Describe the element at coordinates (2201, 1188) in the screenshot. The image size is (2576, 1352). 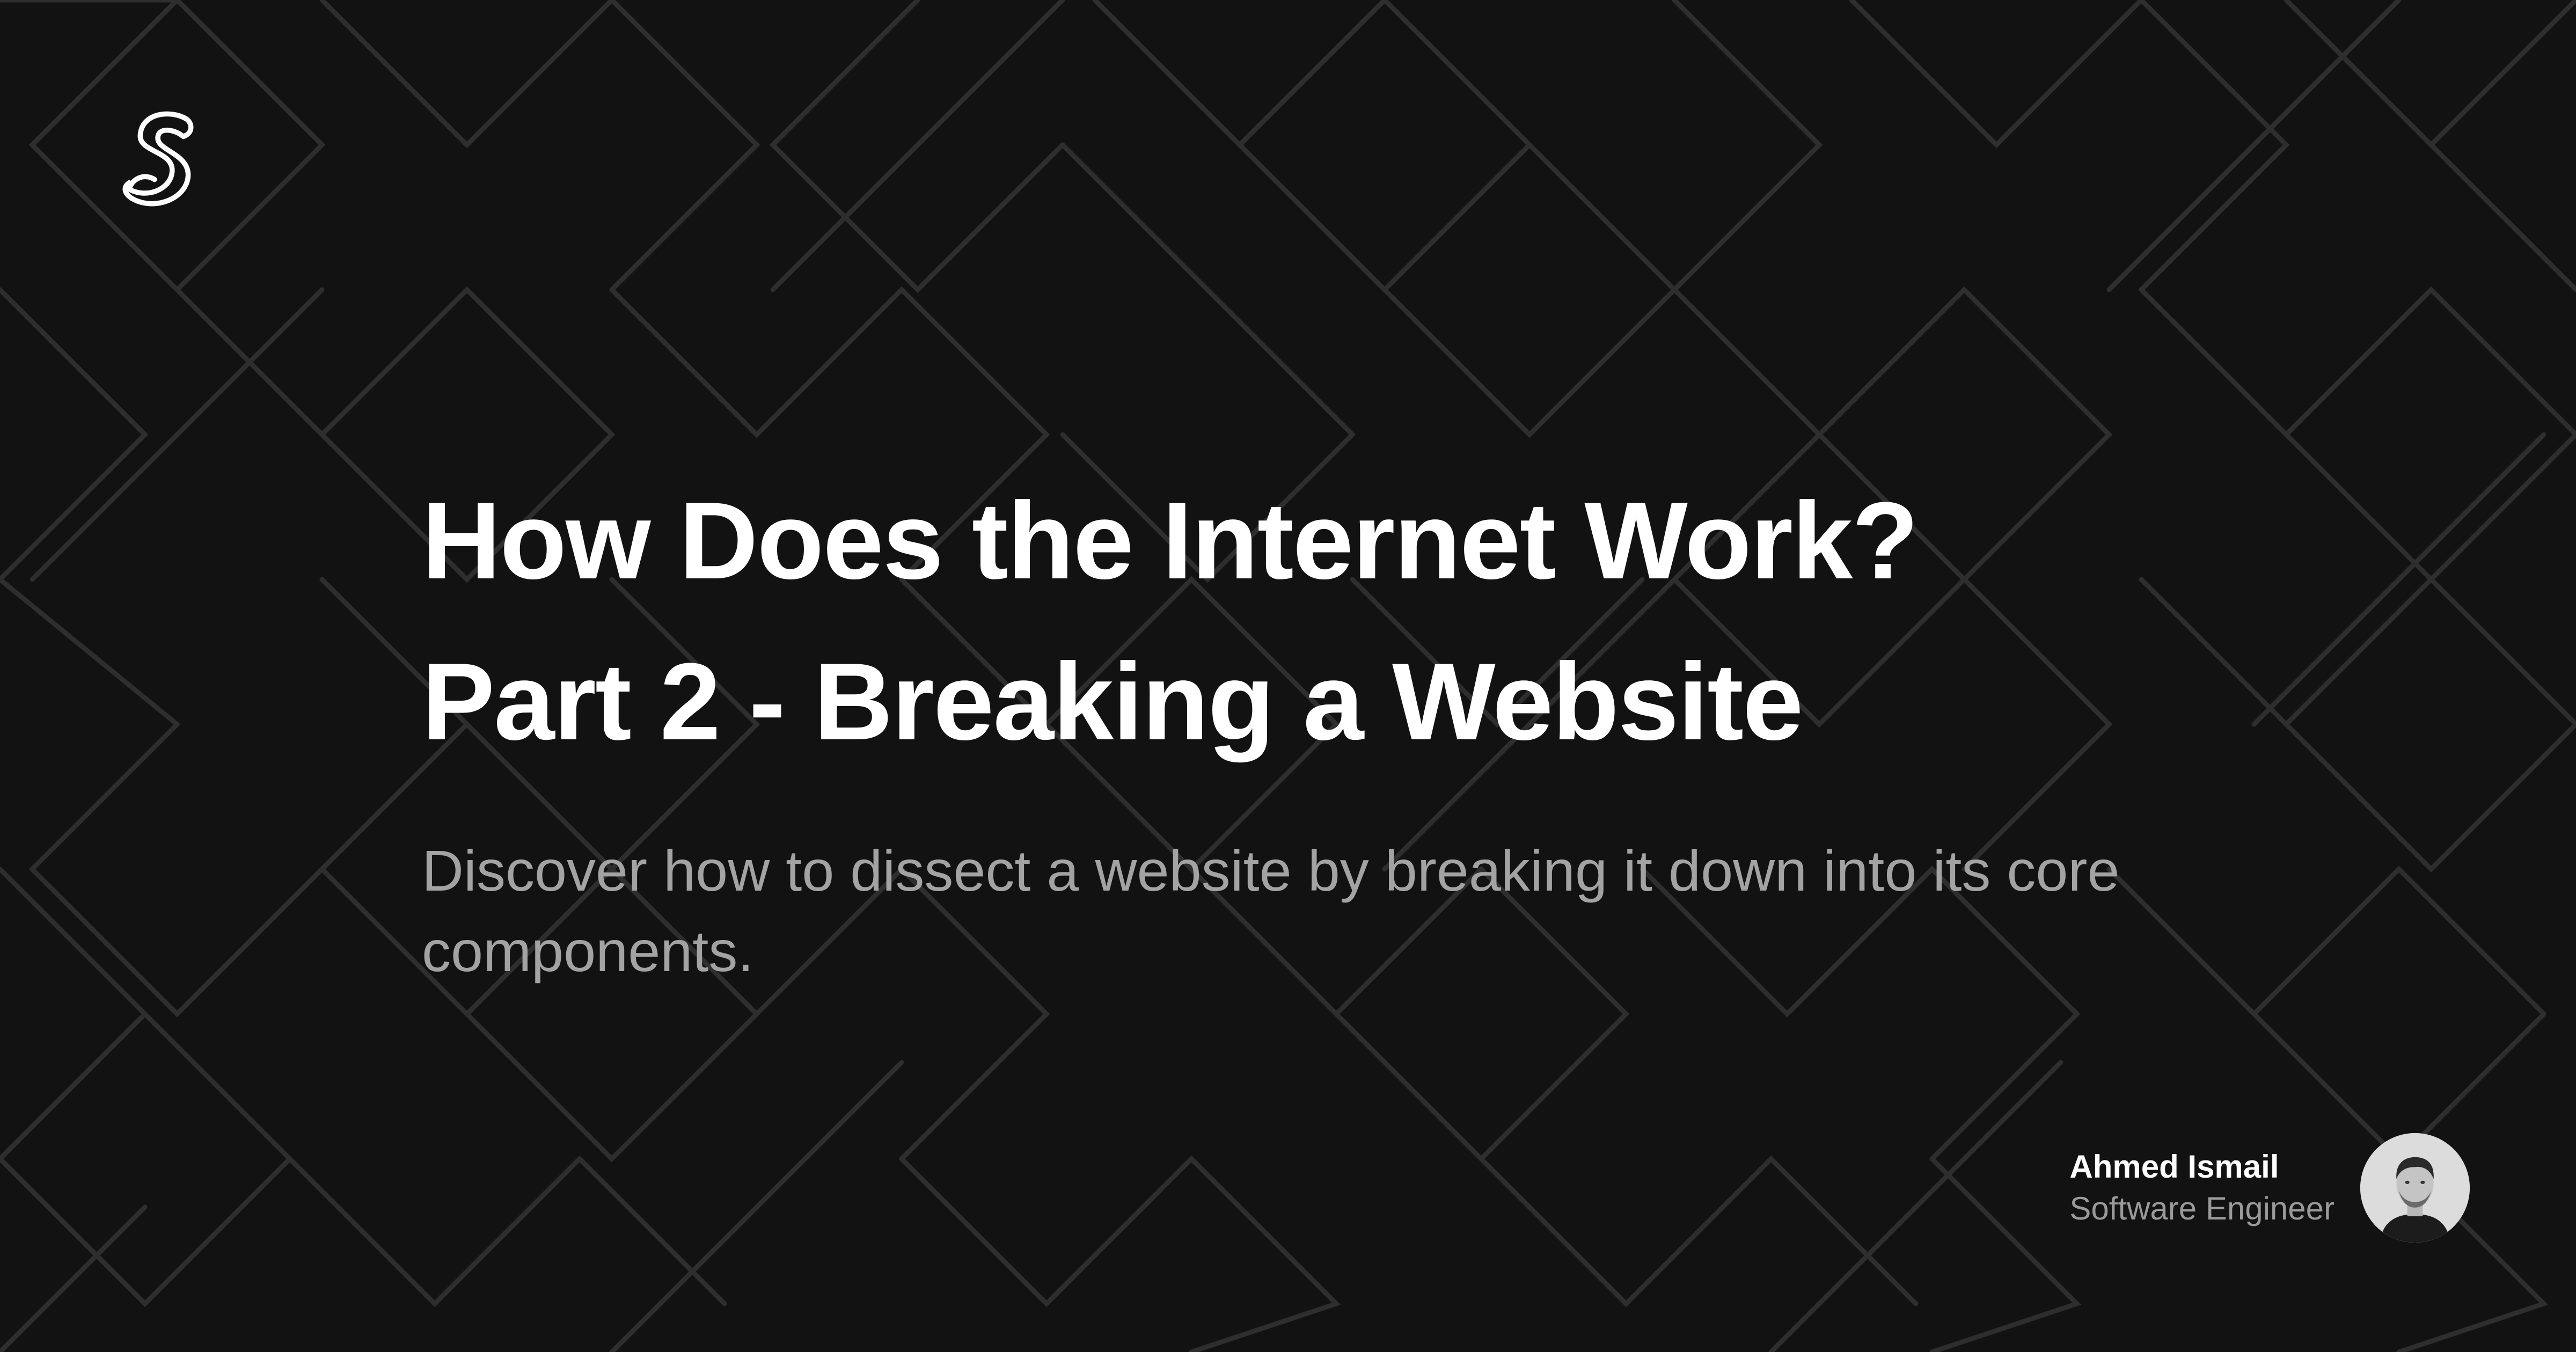
I see `author-info: Ahmed Ismail Software Engineer` at that location.